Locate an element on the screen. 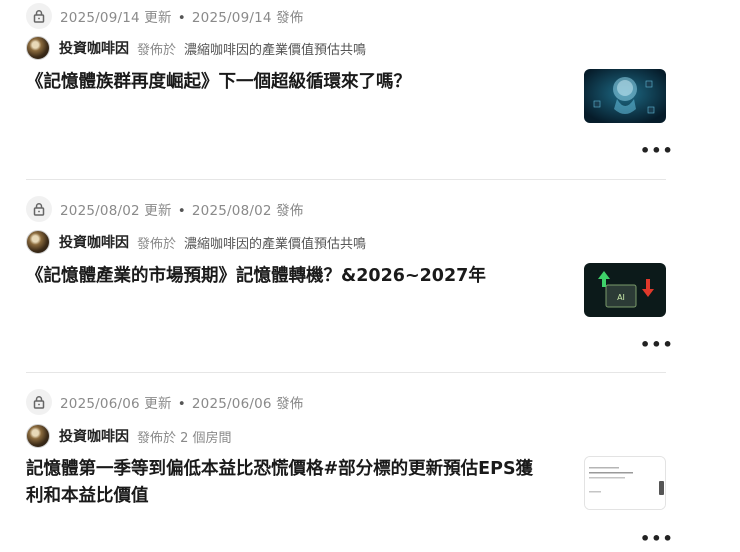 The width and height of the screenshot is (740, 552). updated-date: 2025/09/14 更新 is located at coordinates (116, 18).